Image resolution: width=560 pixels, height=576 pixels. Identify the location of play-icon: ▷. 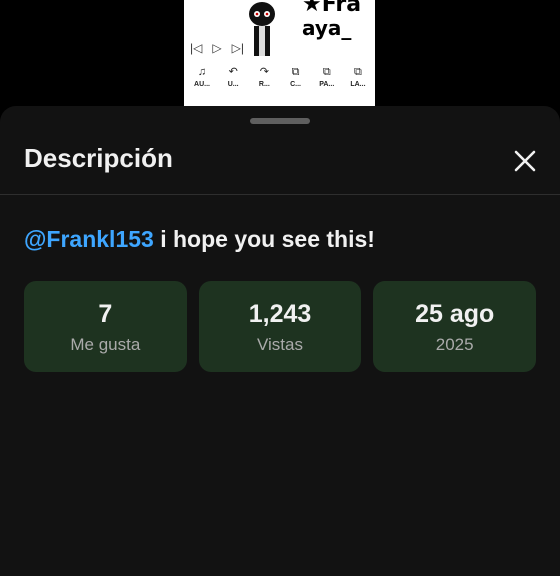
(216, 48).